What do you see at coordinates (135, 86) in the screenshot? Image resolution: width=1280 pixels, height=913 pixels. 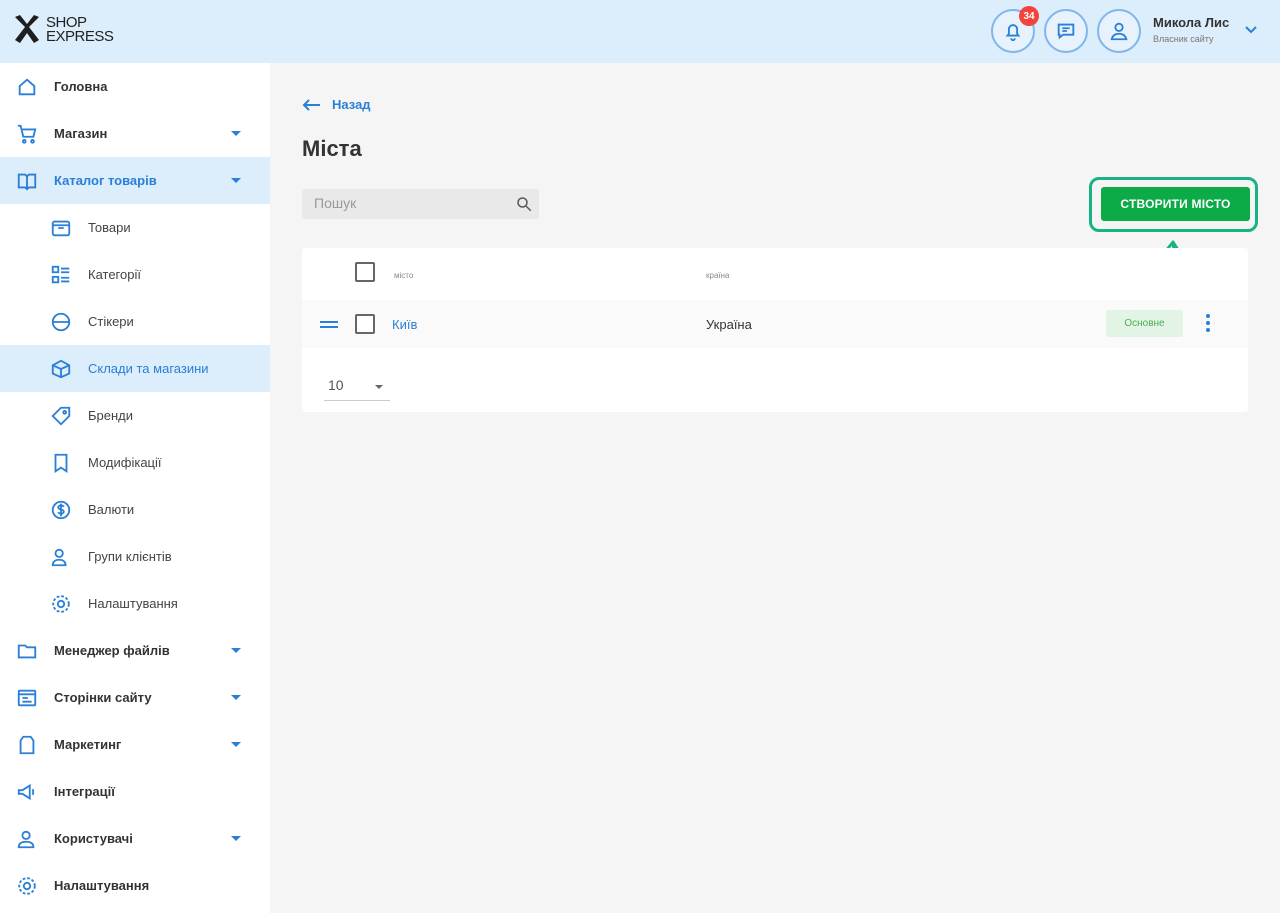 I see `sidebar-item-home: Головна` at bounding box center [135, 86].